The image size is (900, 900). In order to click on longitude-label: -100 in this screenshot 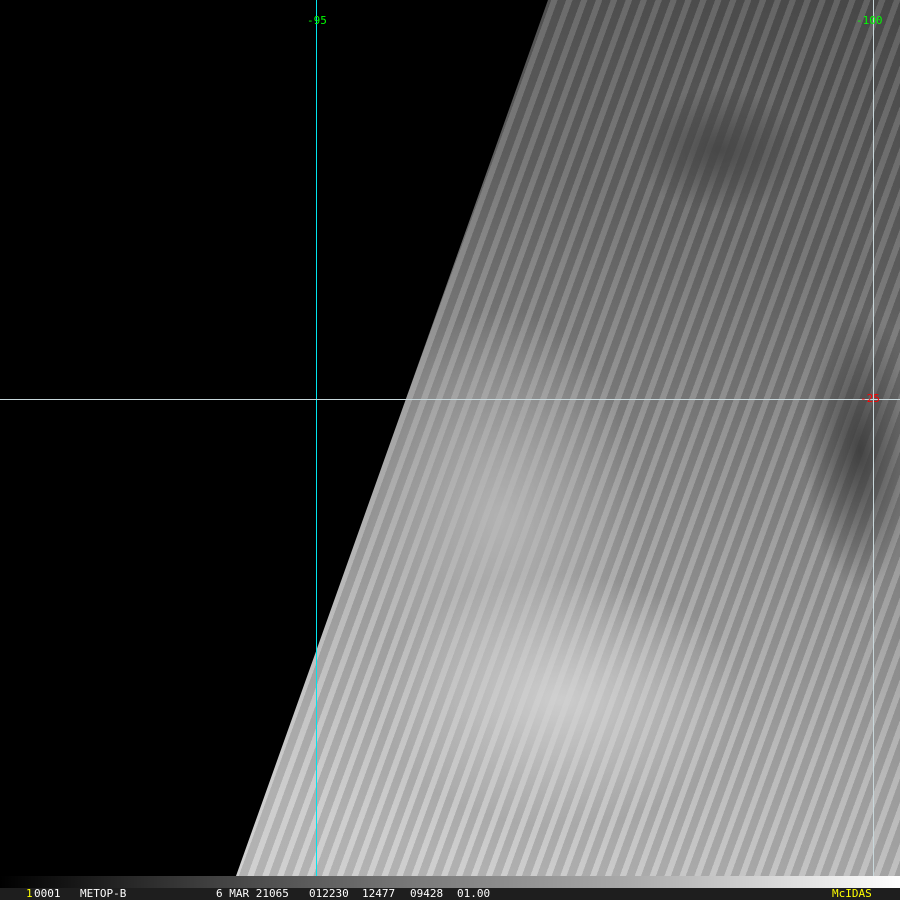, I will do `click(869, 20)`.